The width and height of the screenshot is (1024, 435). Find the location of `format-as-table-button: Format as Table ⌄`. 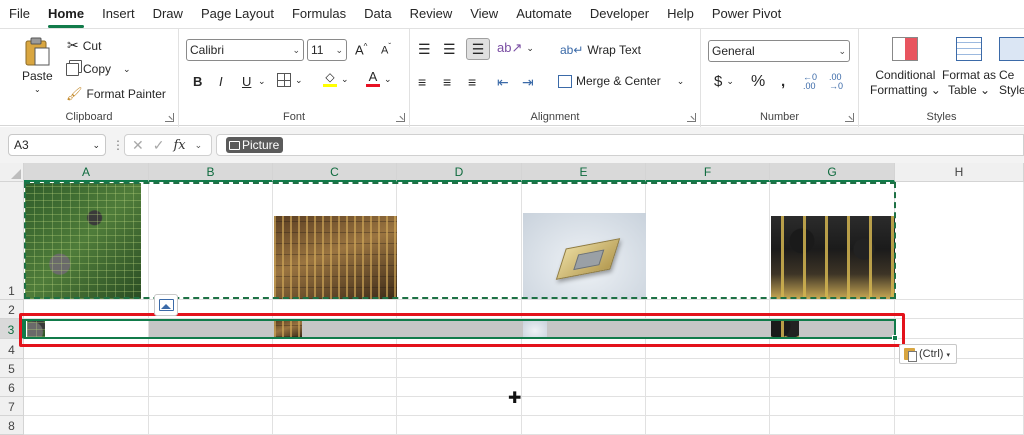

format-as-table-button: Format as Table ⌄ is located at coordinates (969, 67).